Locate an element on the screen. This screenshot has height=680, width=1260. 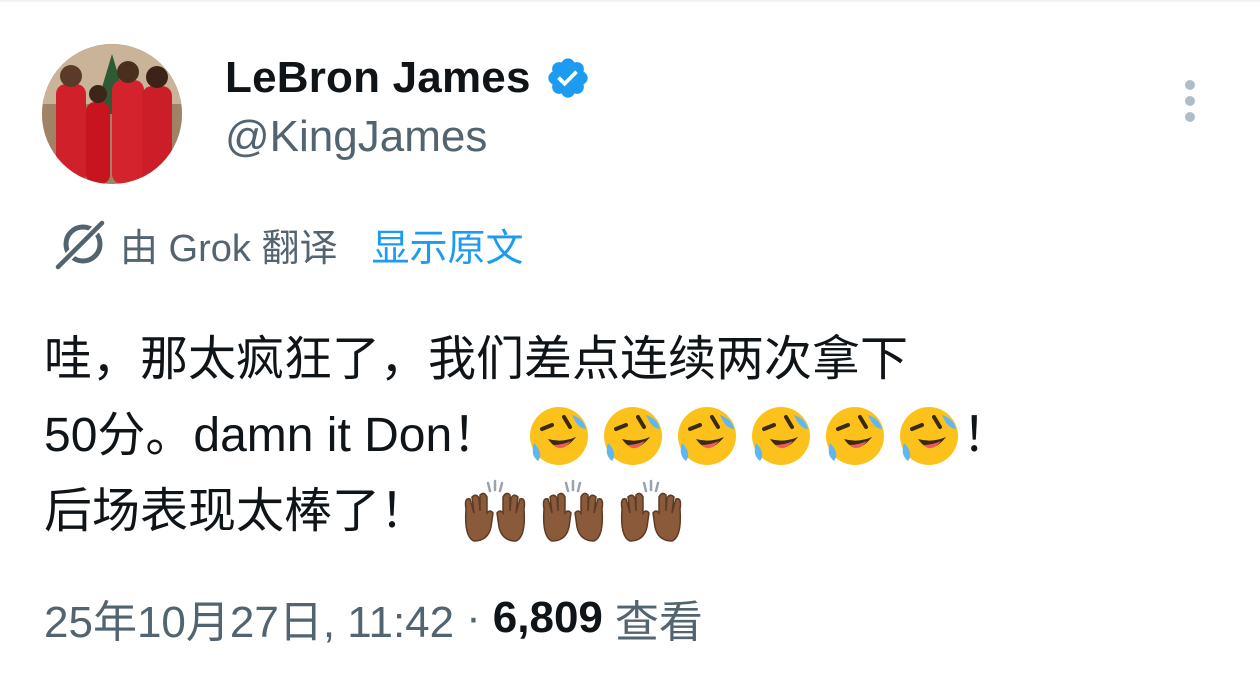
tweet-line-2: 50分。damn it Don！ ！ is located at coordinates (644, 436).